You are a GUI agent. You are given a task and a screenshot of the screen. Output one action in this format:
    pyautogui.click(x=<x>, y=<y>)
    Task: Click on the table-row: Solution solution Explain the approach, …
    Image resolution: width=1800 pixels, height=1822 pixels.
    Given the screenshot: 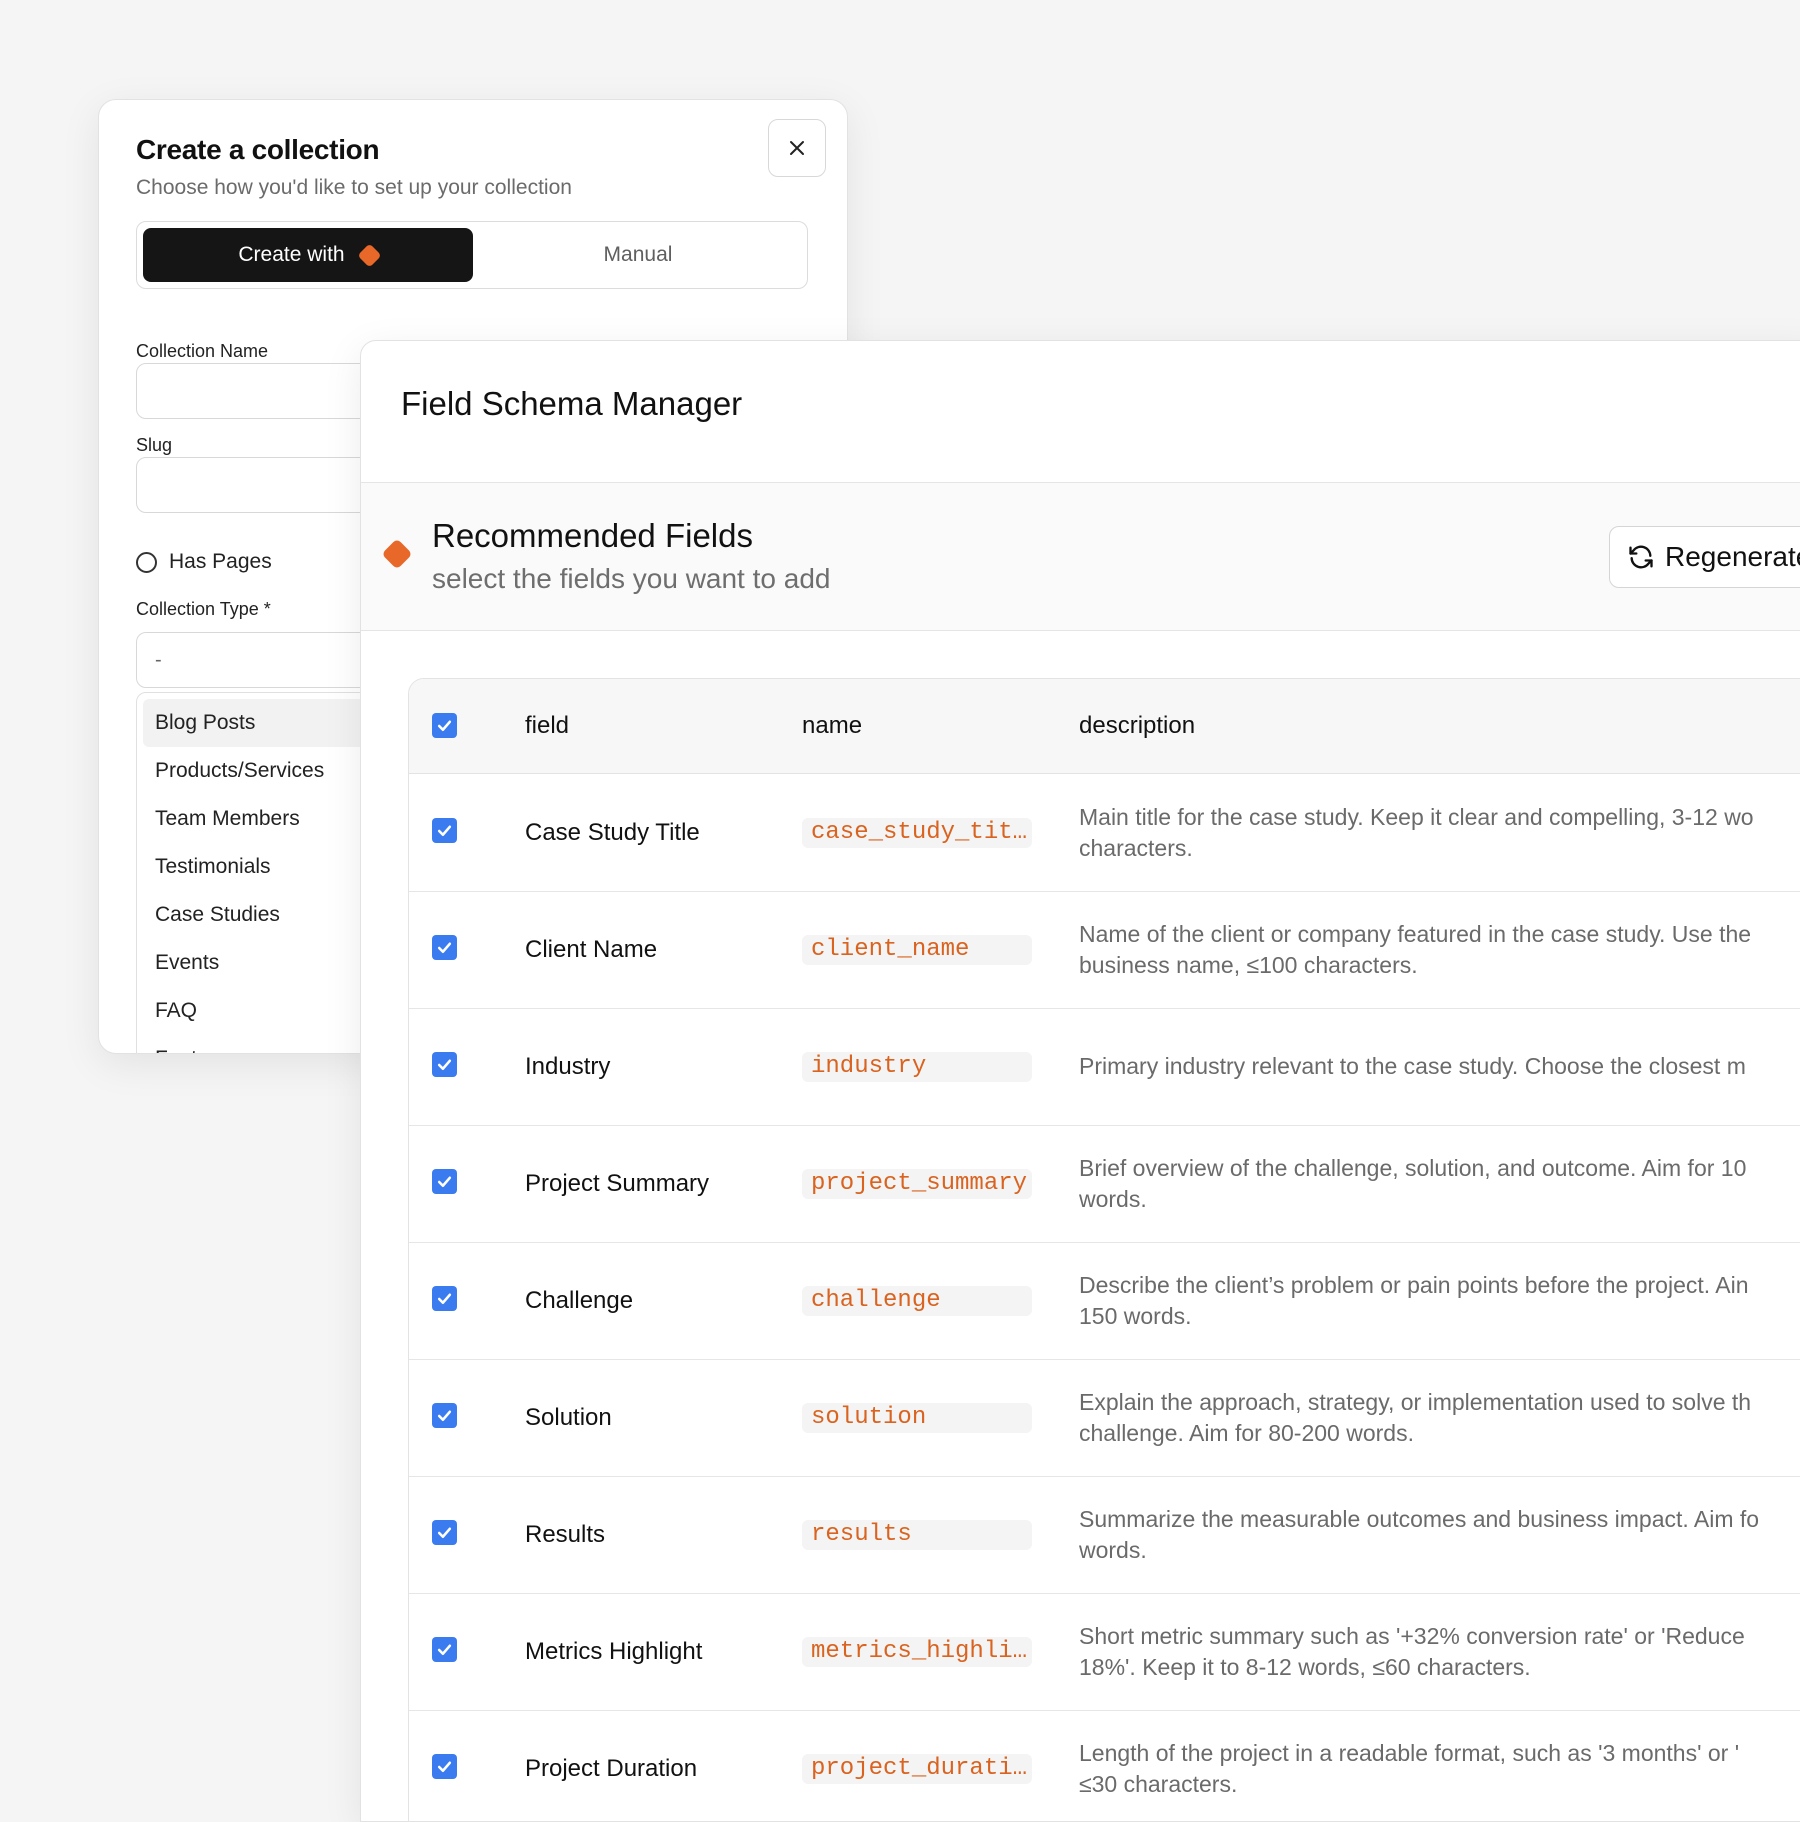 What is the action you would take?
    pyautogui.click(x=1104, y=1418)
    